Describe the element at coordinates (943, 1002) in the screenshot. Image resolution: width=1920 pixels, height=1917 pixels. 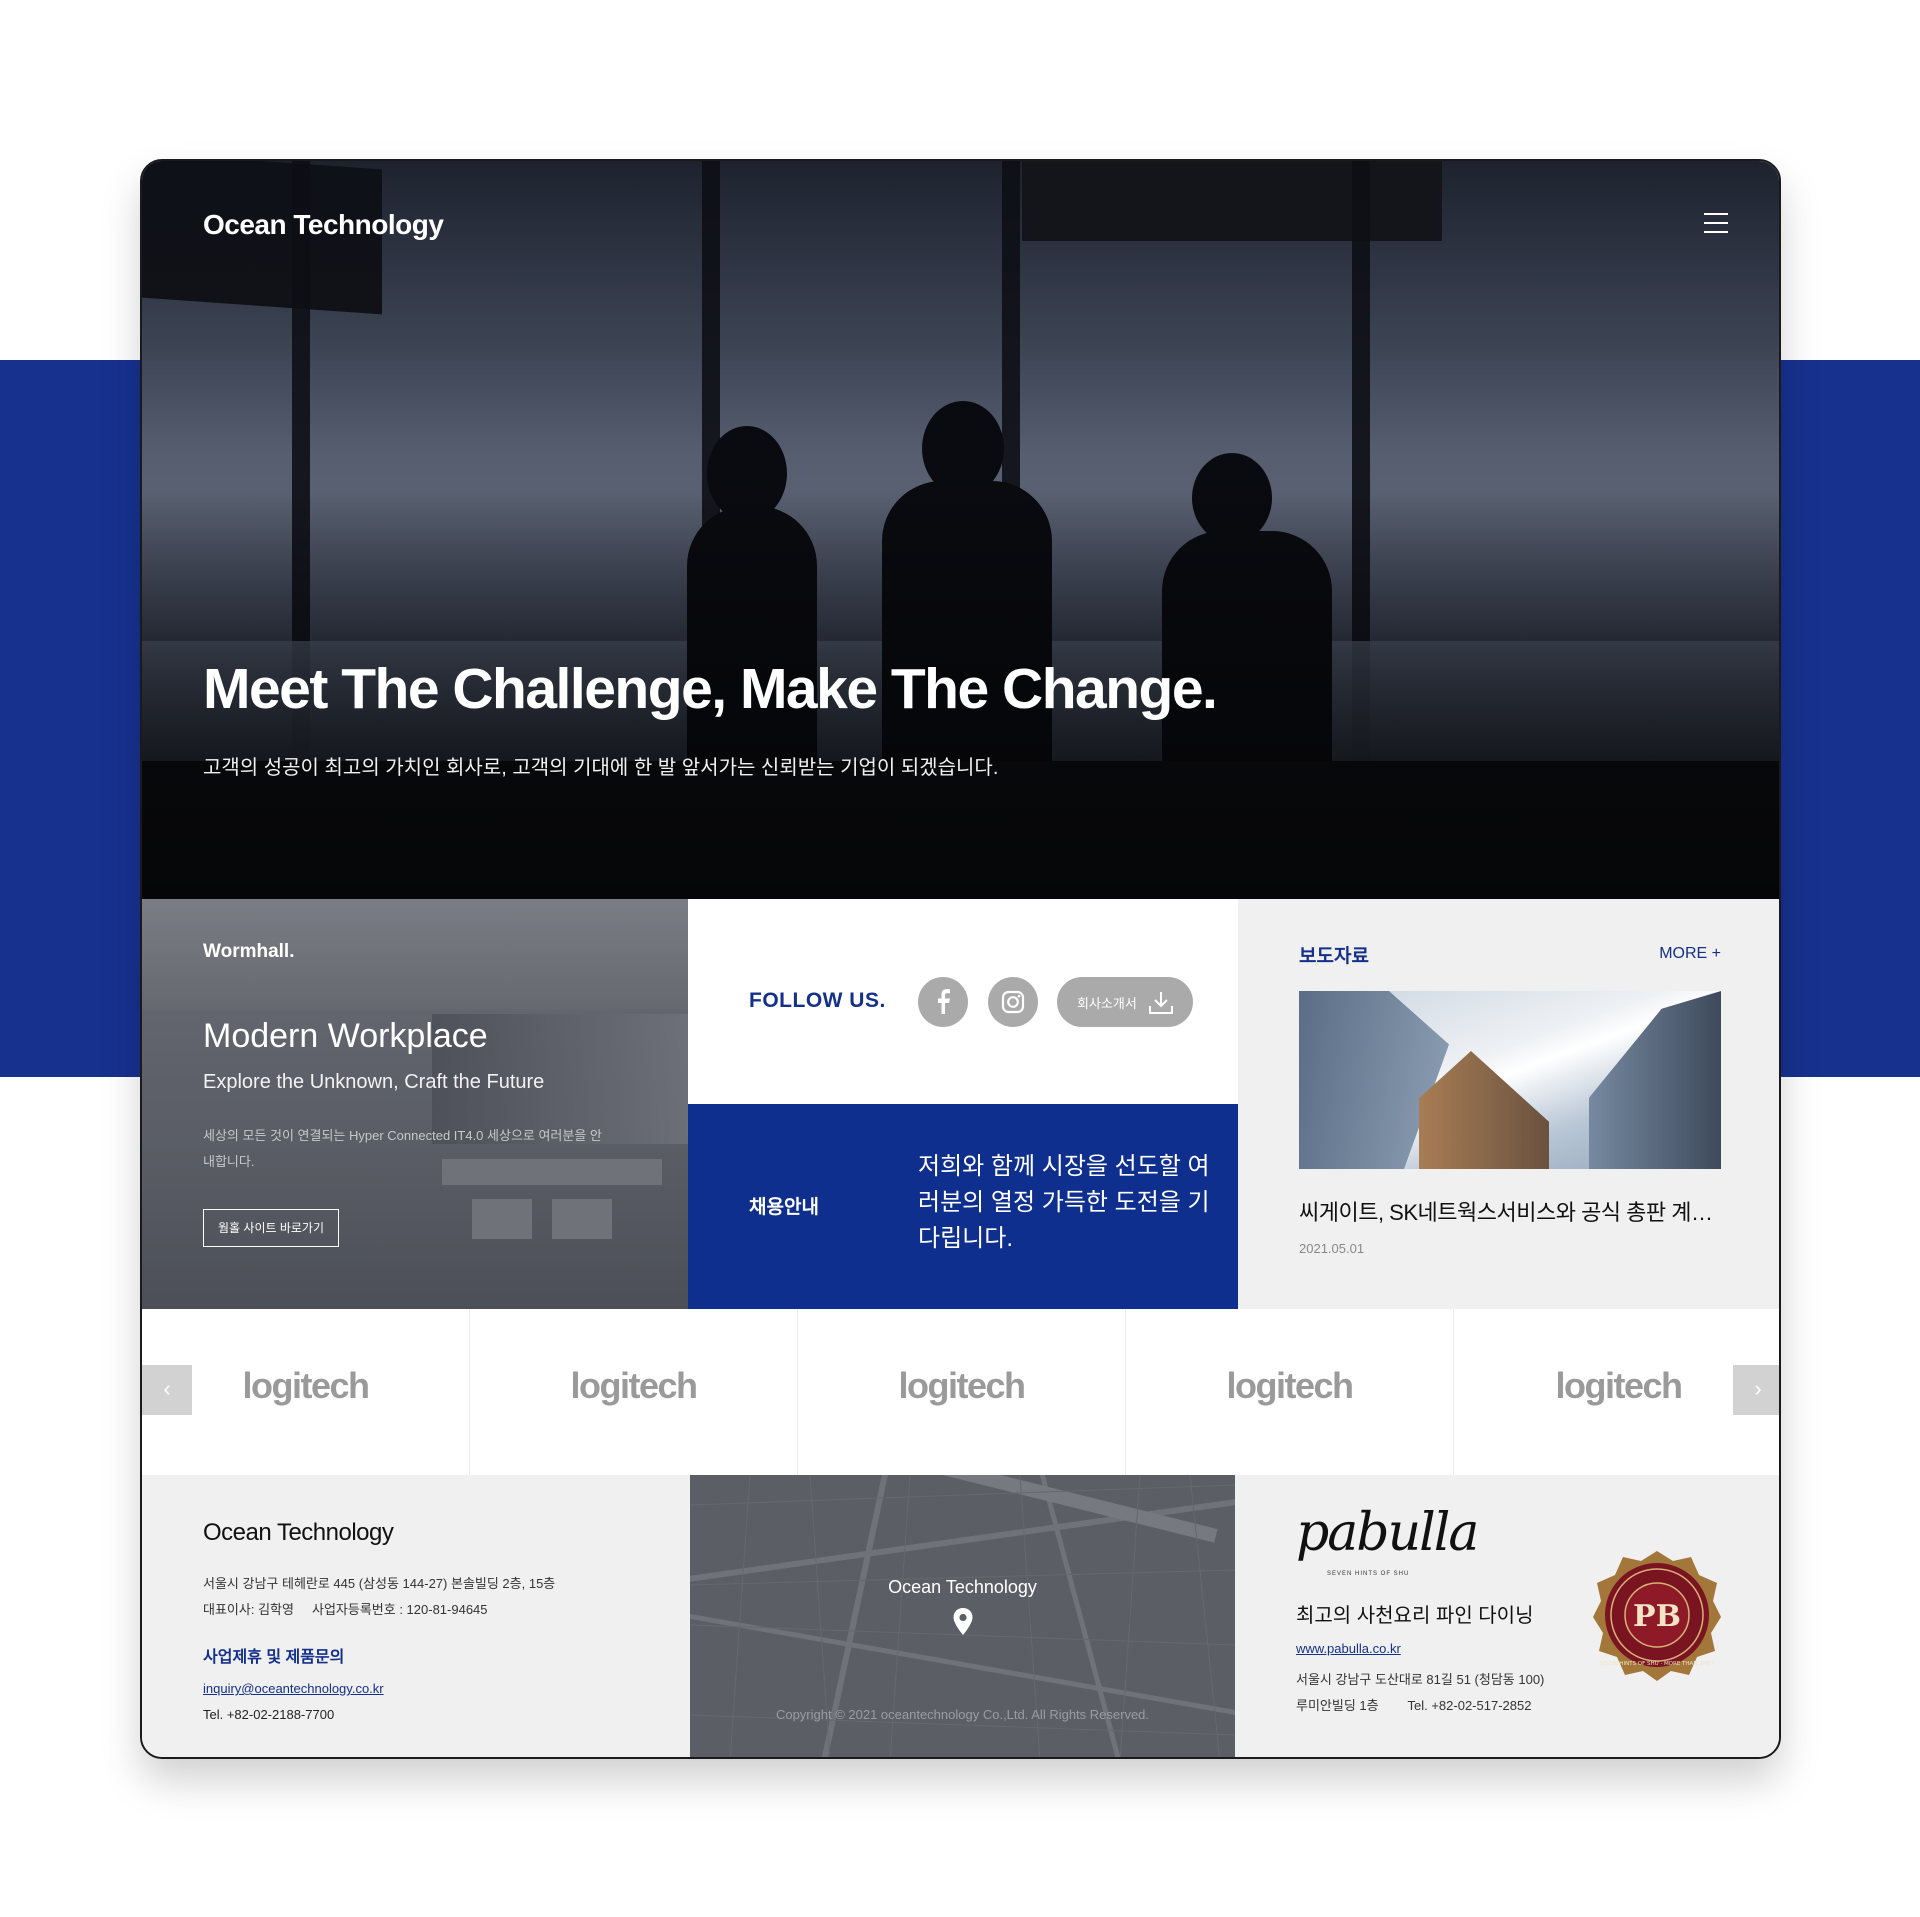
I see `facebook-icon` at that location.